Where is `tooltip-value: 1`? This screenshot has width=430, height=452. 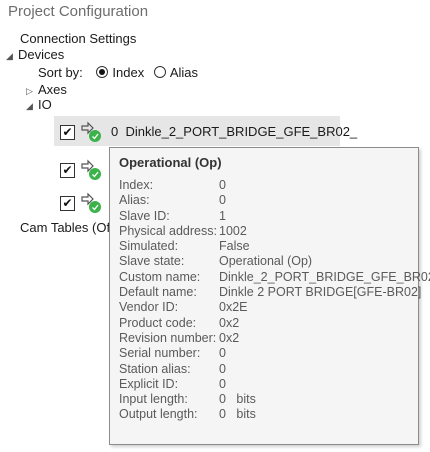
tooltip-value: 1 is located at coordinates (222, 215).